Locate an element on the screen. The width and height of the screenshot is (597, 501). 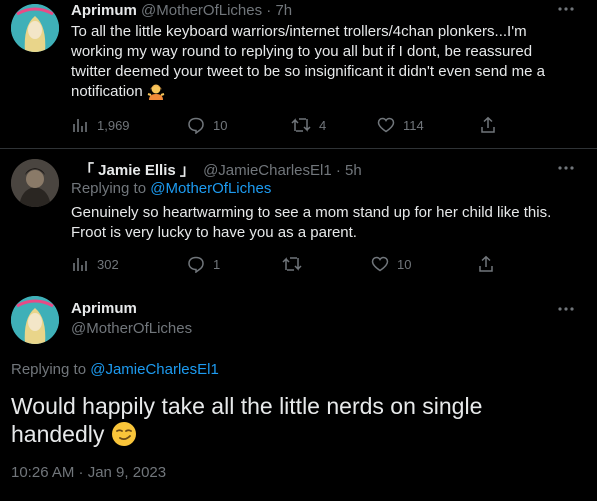
views-button: 1,969 is located at coordinates (100, 125).